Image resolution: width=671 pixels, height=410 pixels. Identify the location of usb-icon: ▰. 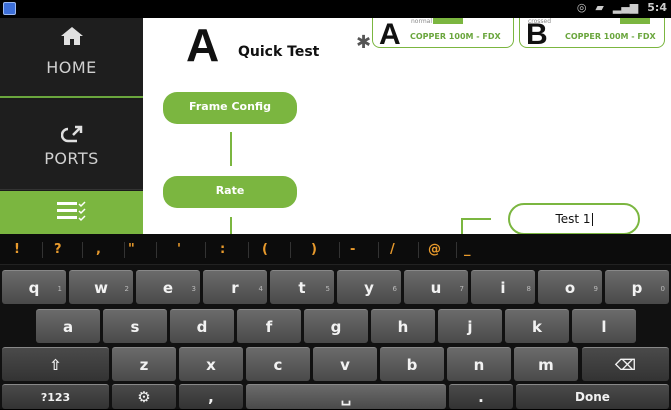
(599, 7).